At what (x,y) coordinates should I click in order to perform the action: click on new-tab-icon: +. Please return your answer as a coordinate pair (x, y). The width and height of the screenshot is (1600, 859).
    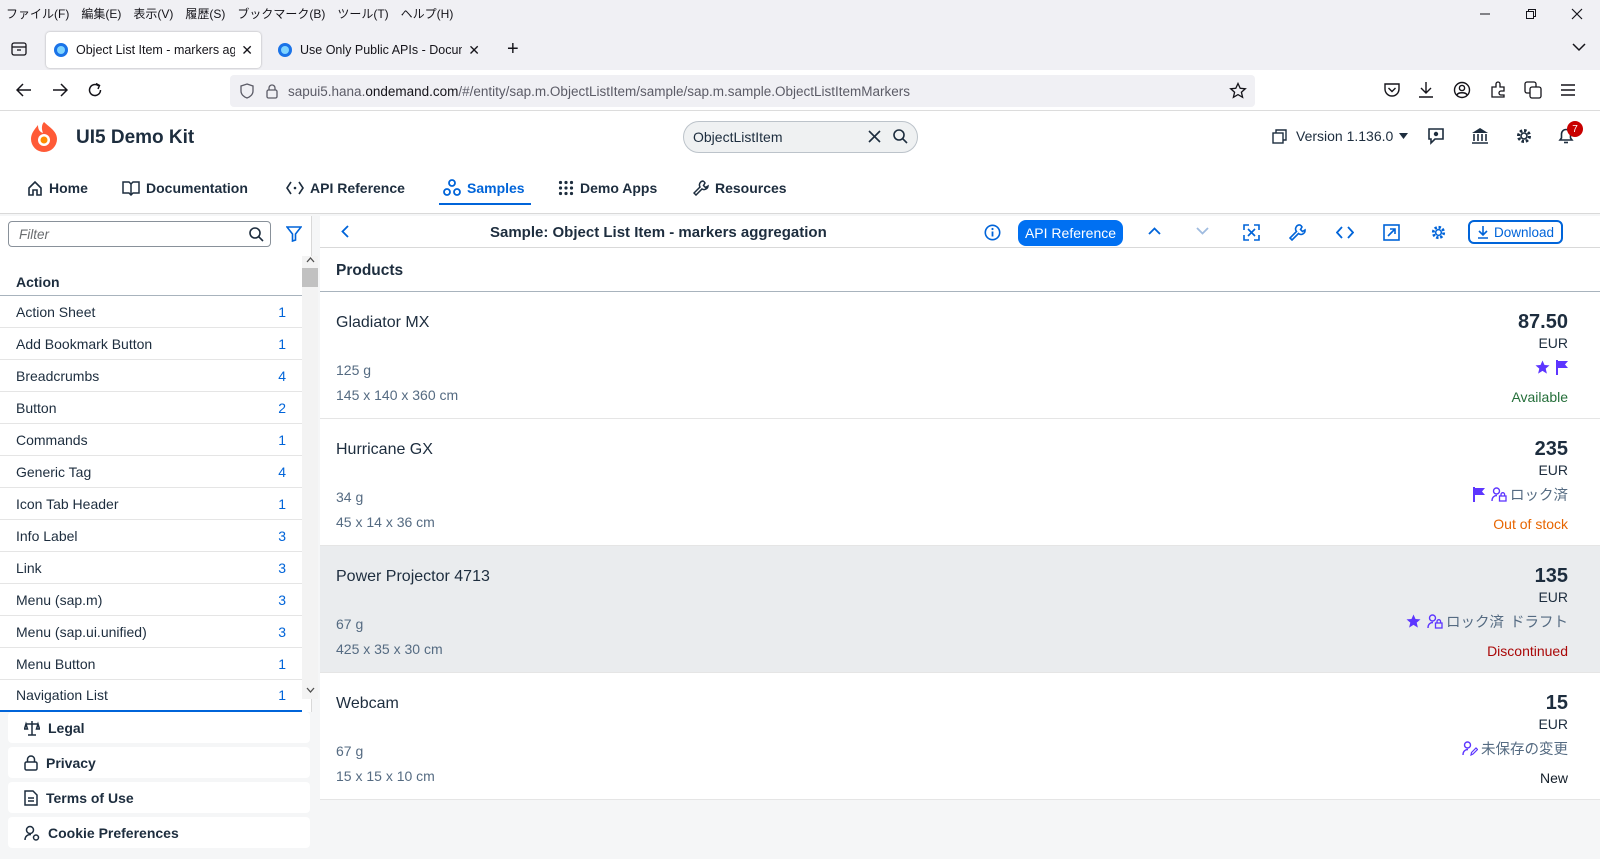
    Looking at the image, I should click on (513, 49).